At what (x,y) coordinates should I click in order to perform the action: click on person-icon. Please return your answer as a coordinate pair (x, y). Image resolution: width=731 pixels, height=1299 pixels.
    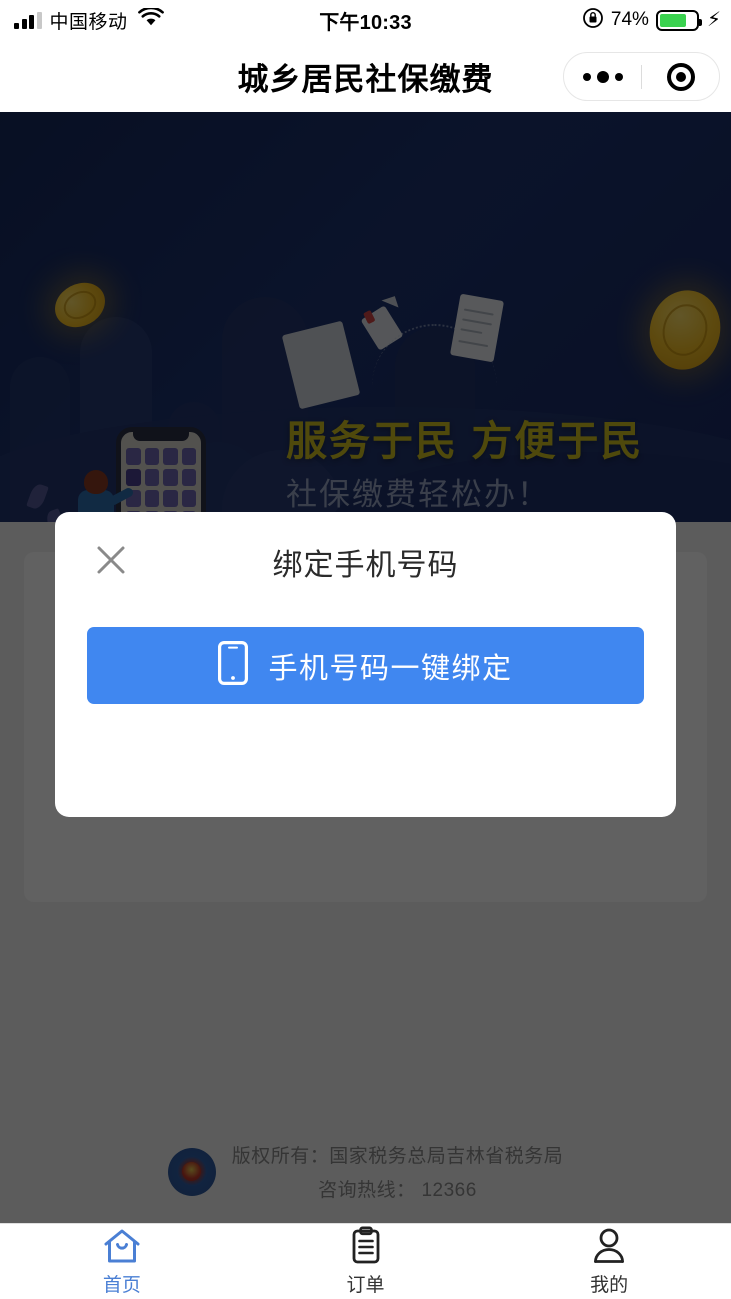
    Looking at the image, I should click on (609, 1245).